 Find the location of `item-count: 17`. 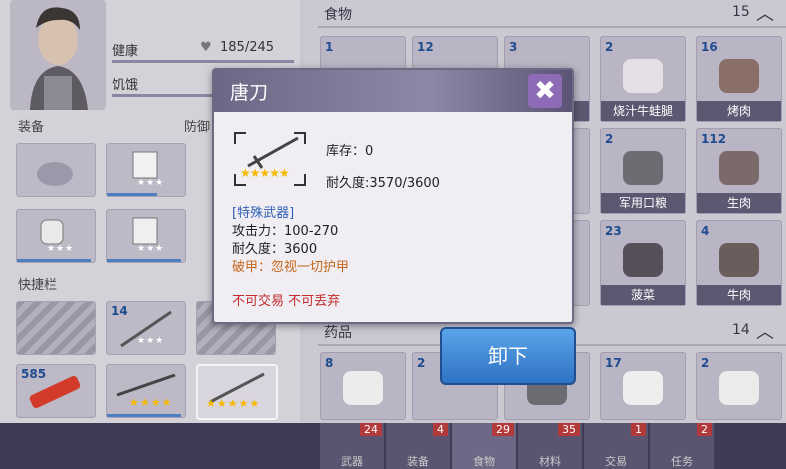

item-count: 17 is located at coordinates (613, 363).